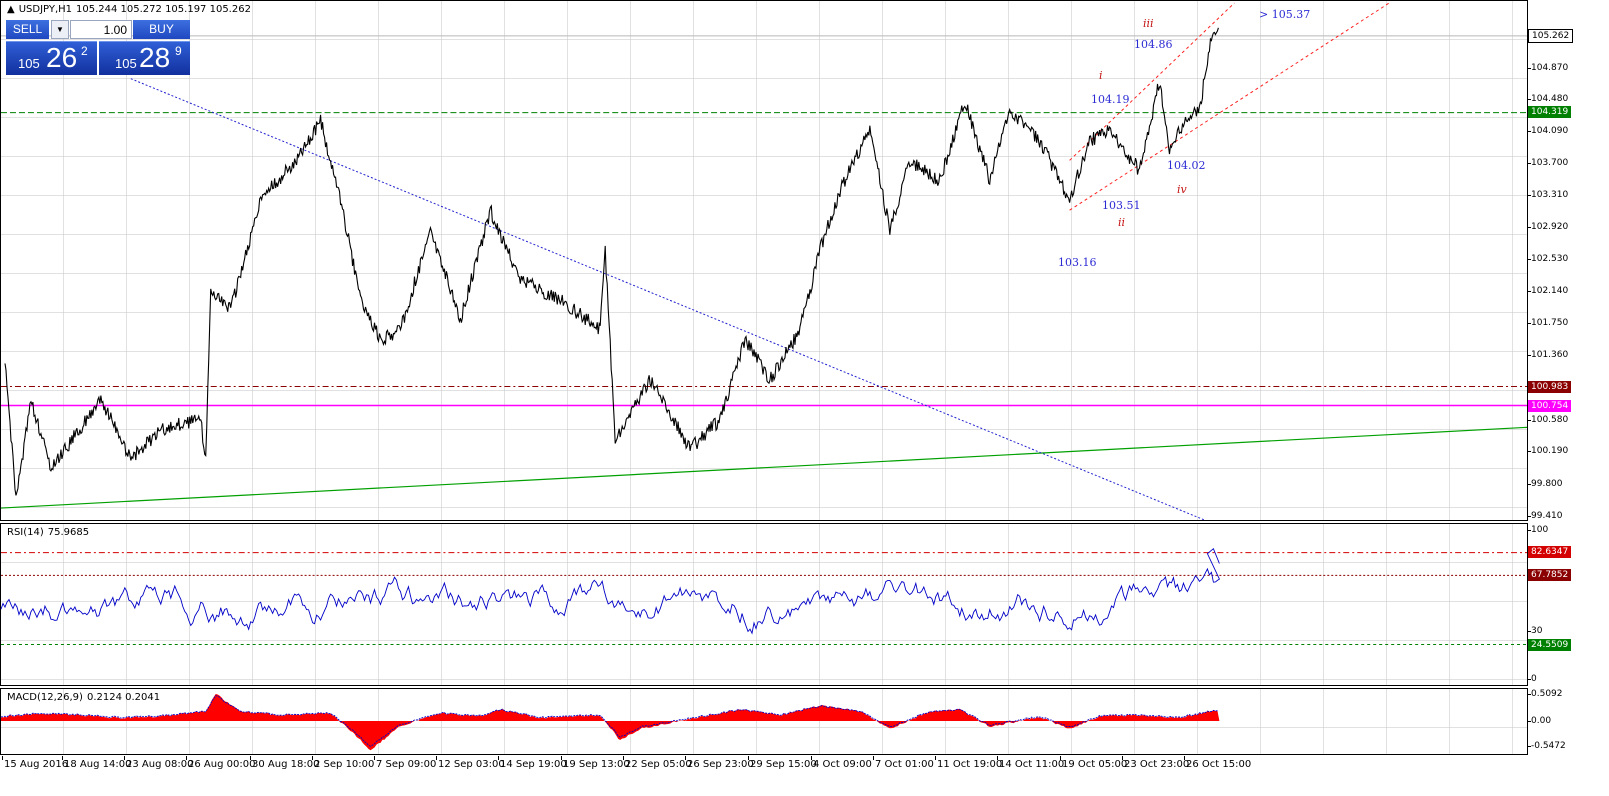  I want to click on level-label-103-51: 103.51, so click(1121, 205).